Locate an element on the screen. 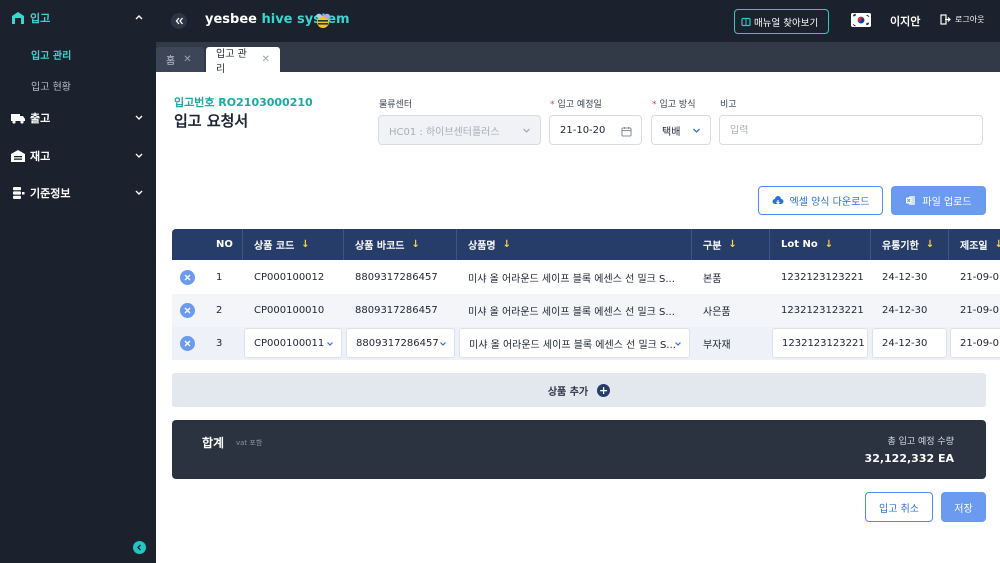 The image size is (1000, 563). cell-no: 2 is located at coordinates (219, 310).